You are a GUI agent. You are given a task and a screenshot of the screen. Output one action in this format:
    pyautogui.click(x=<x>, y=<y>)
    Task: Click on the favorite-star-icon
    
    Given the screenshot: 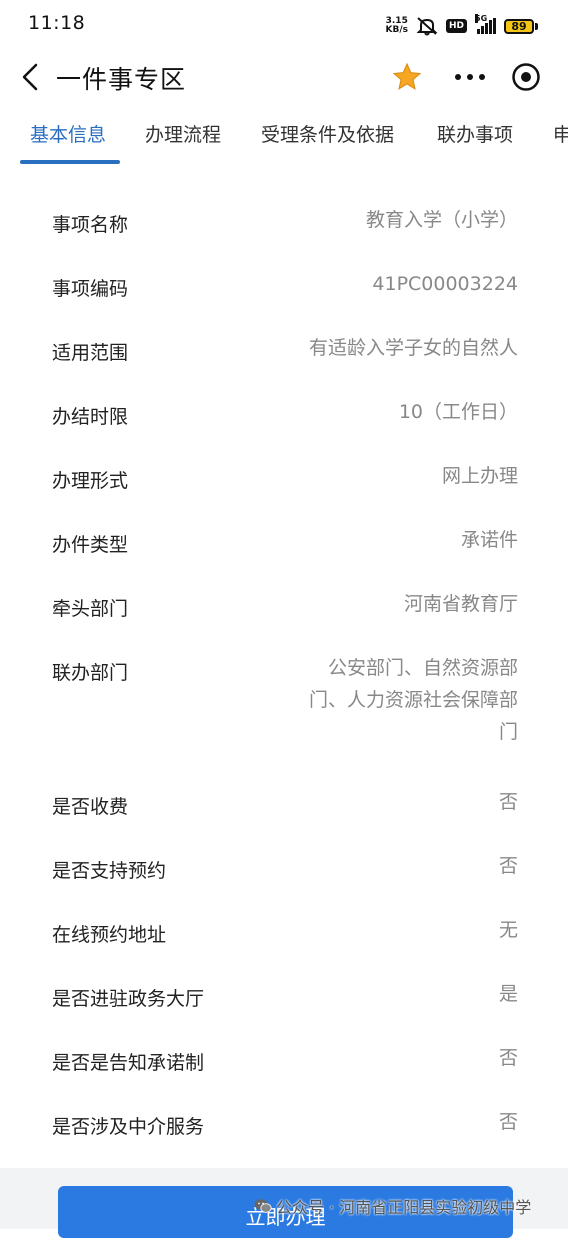 What is the action you would take?
    pyautogui.click(x=407, y=77)
    